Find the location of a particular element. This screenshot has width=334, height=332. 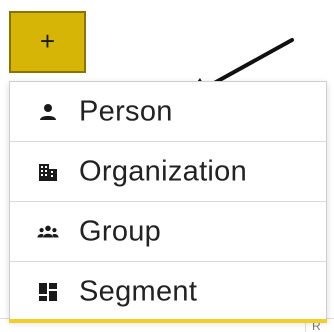

person-icon is located at coordinates (48, 112).